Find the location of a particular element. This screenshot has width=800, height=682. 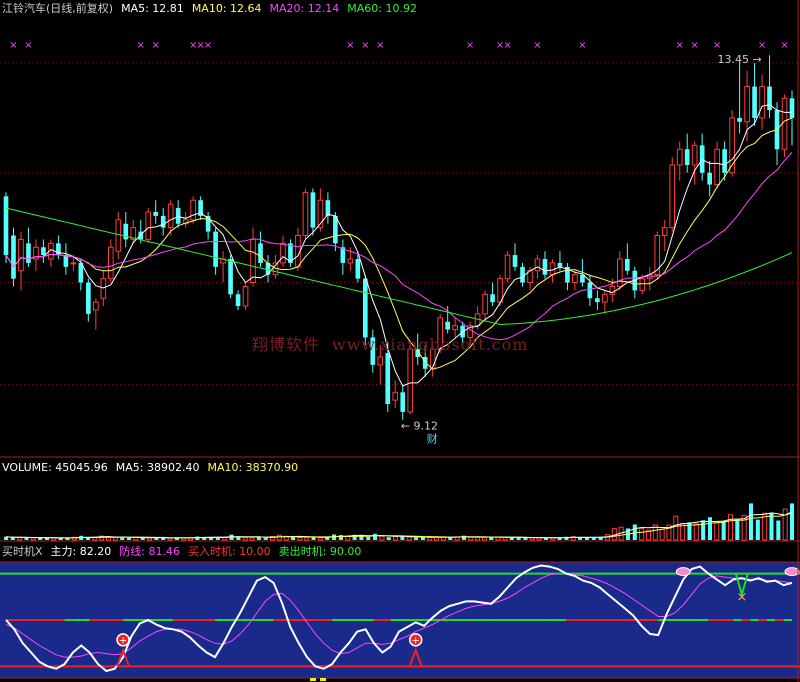

ma60-value: MA60: 10.92 is located at coordinates (382, 8).